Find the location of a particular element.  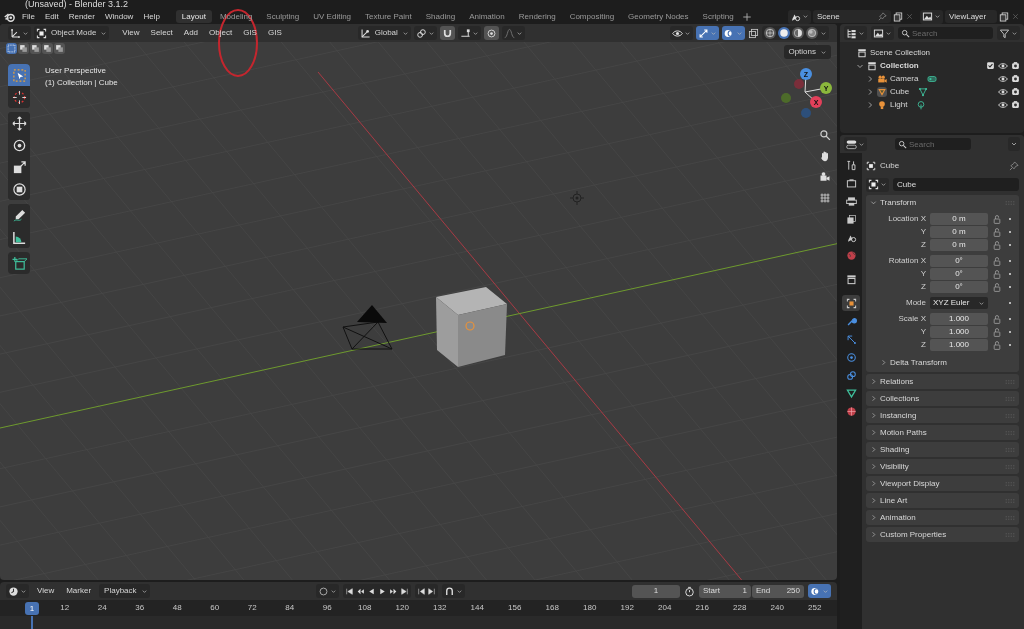

options-button: Options is located at coordinates (807, 52).